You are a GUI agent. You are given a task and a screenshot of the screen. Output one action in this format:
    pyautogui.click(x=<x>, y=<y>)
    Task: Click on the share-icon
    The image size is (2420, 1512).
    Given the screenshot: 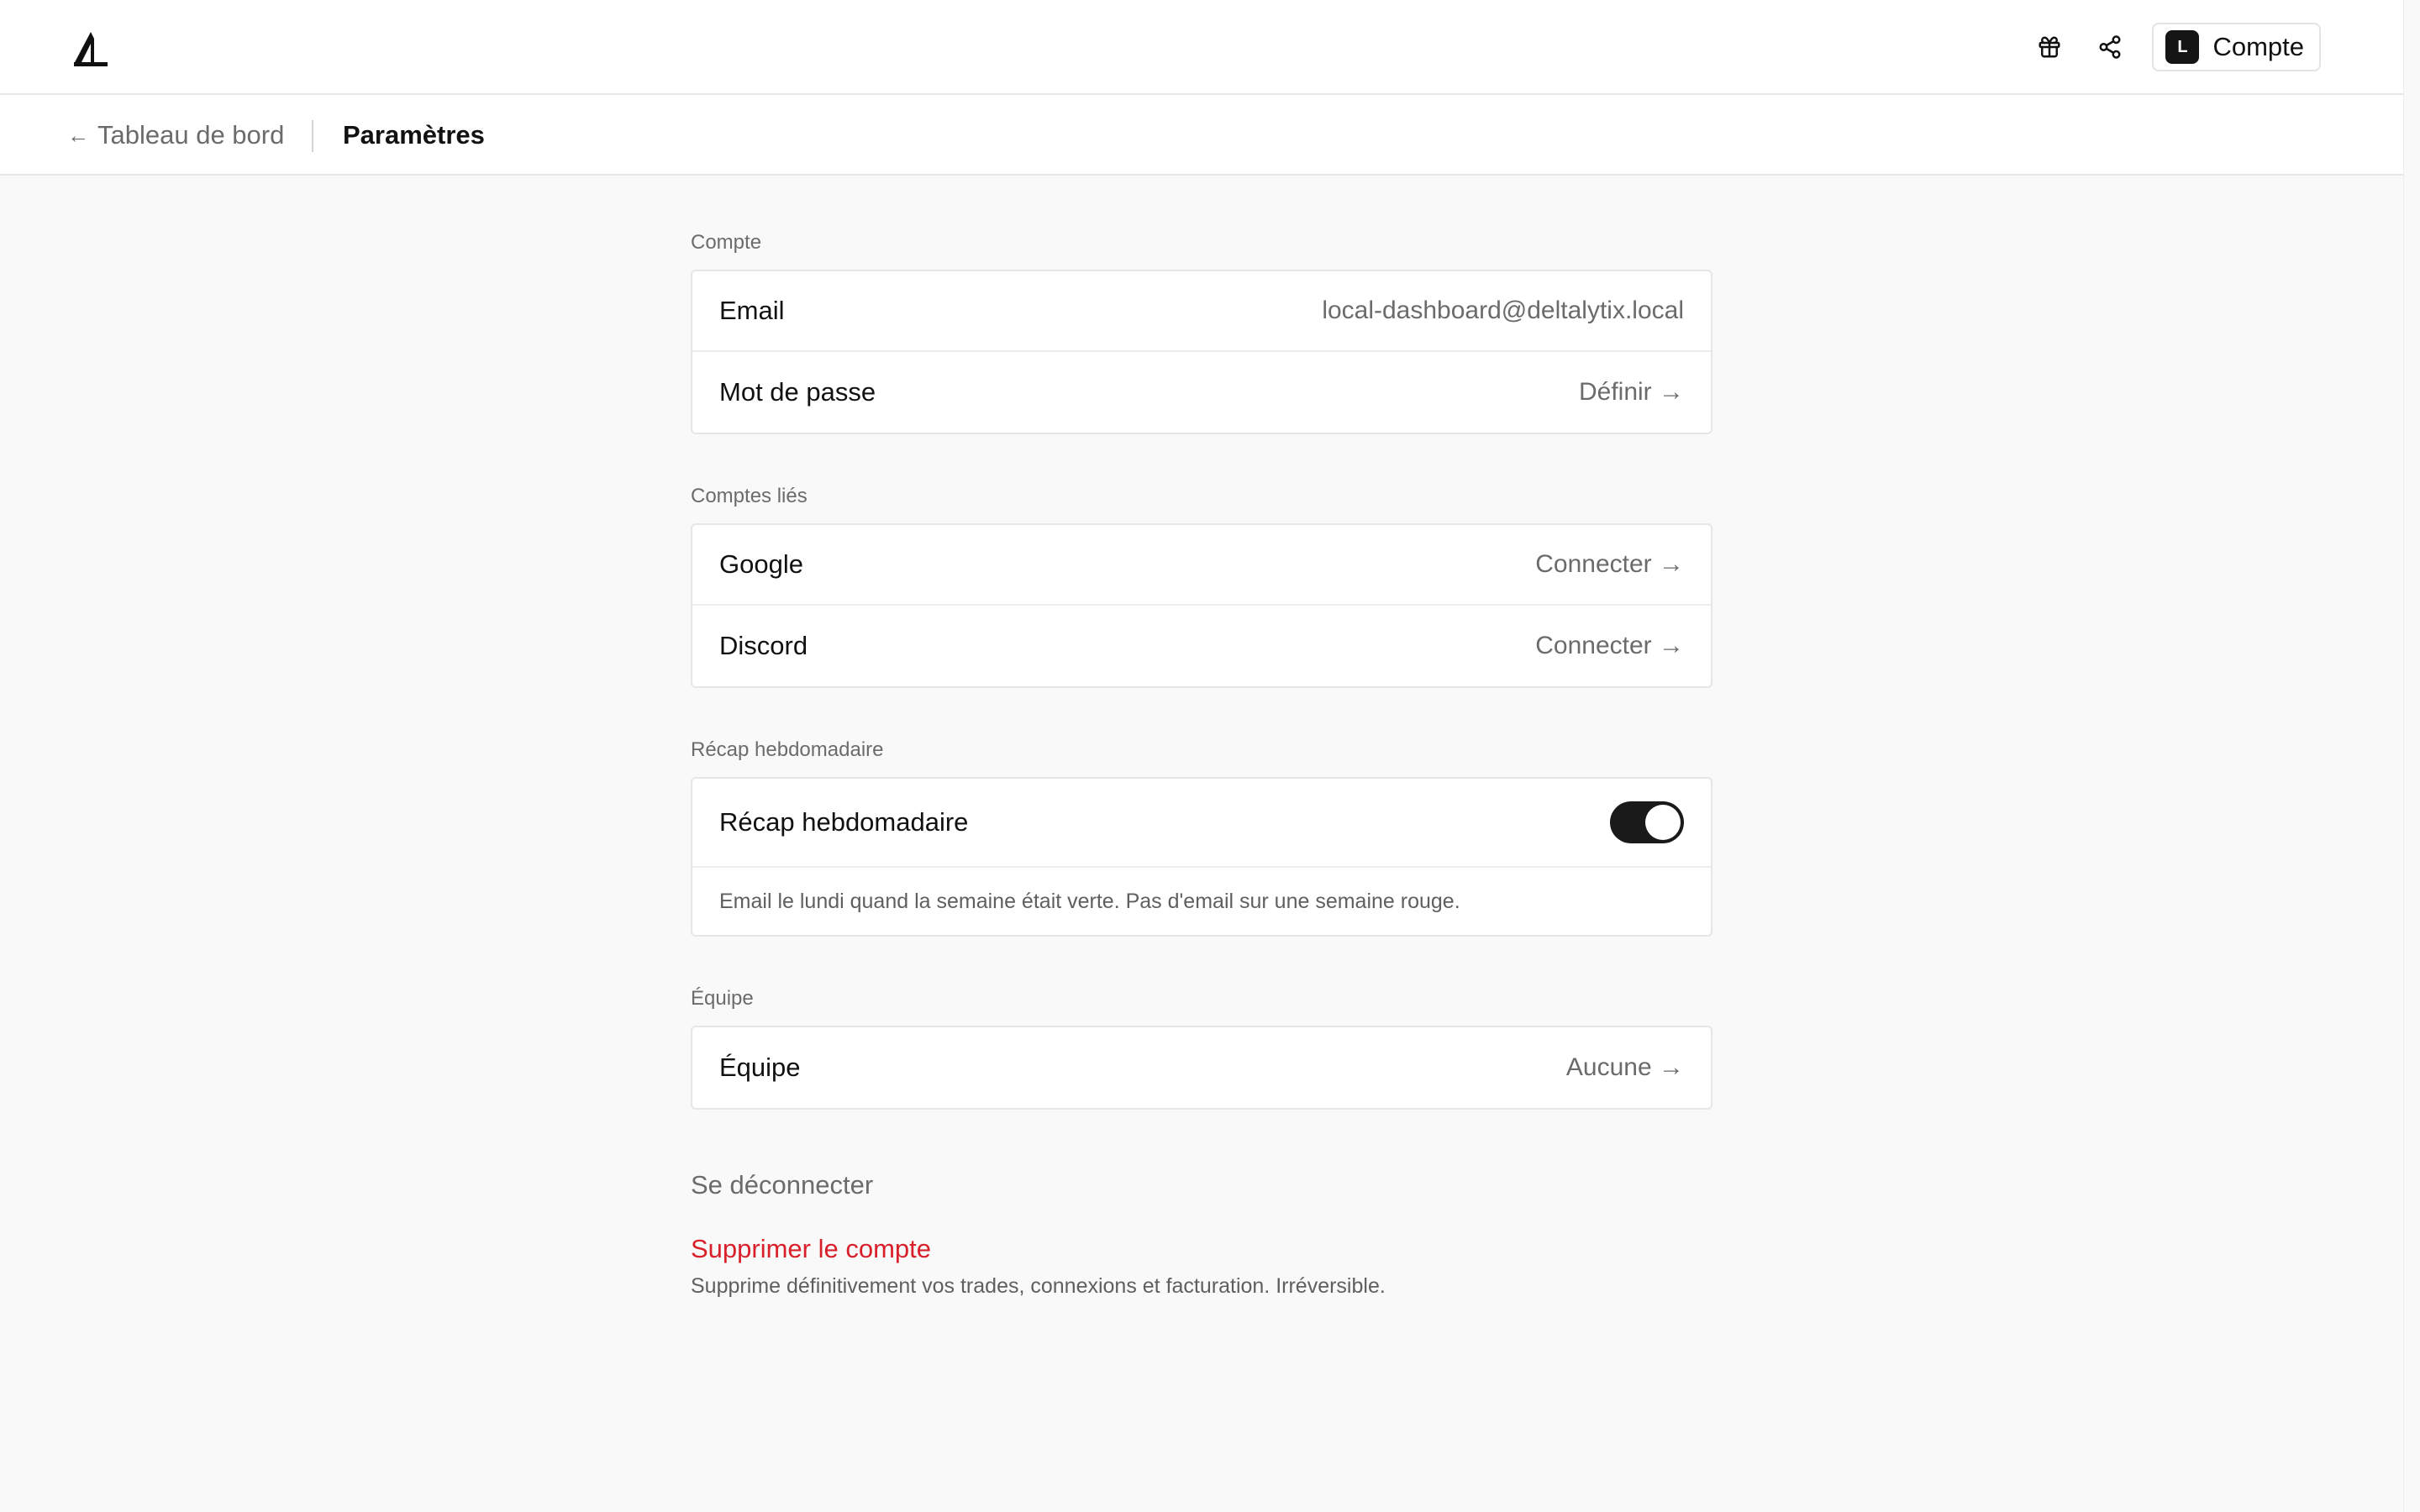 What is the action you would take?
    pyautogui.click(x=2110, y=47)
    